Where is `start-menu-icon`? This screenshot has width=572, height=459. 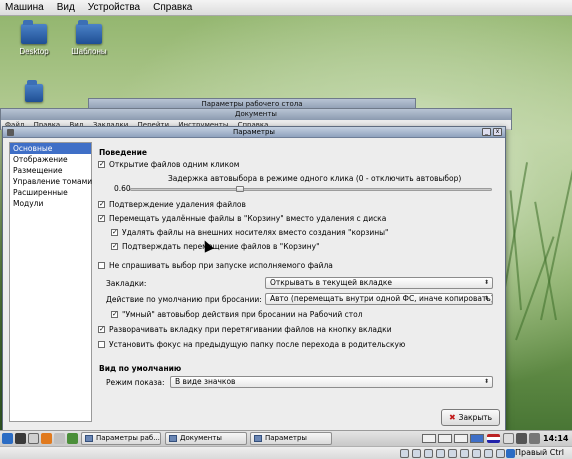 start-menu-icon is located at coordinates (7, 438).